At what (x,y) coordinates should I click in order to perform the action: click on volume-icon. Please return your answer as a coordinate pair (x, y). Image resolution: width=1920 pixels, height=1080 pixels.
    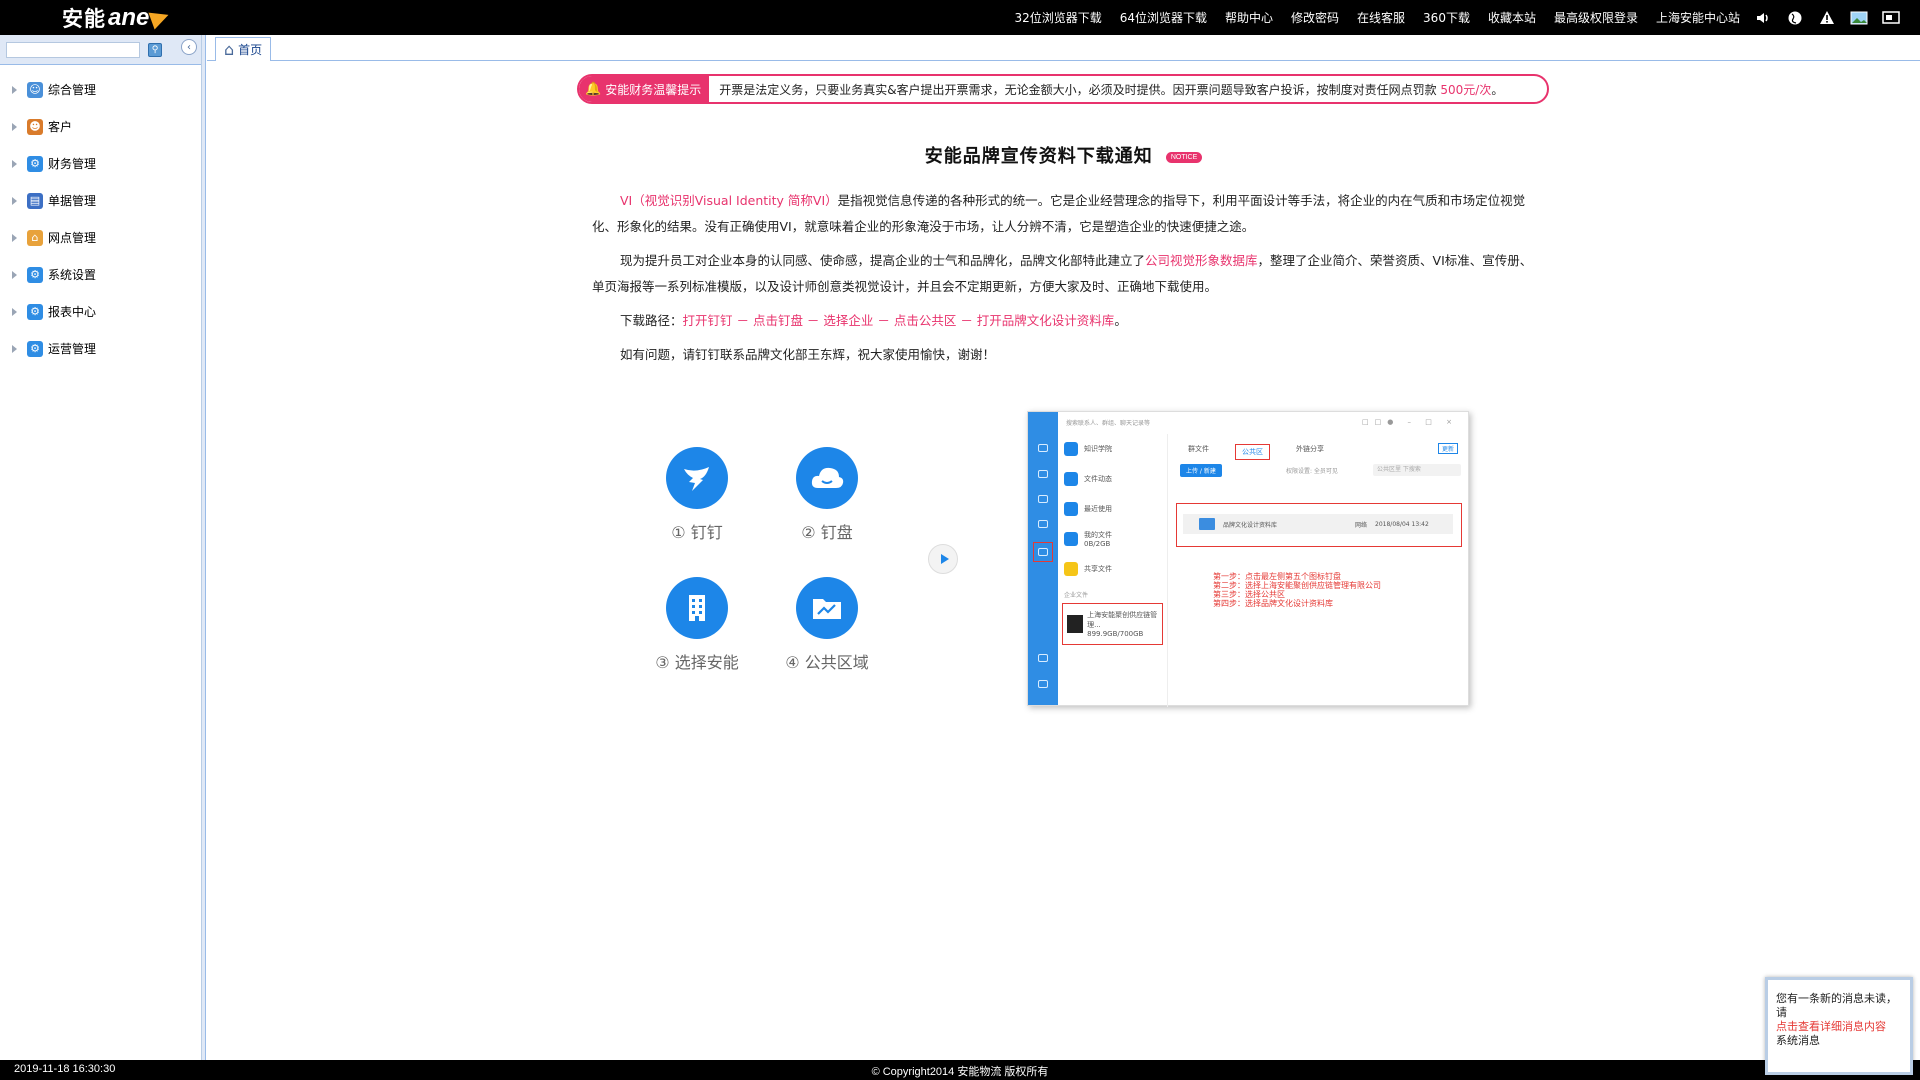
    Looking at the image, I should click on (1763, 18).